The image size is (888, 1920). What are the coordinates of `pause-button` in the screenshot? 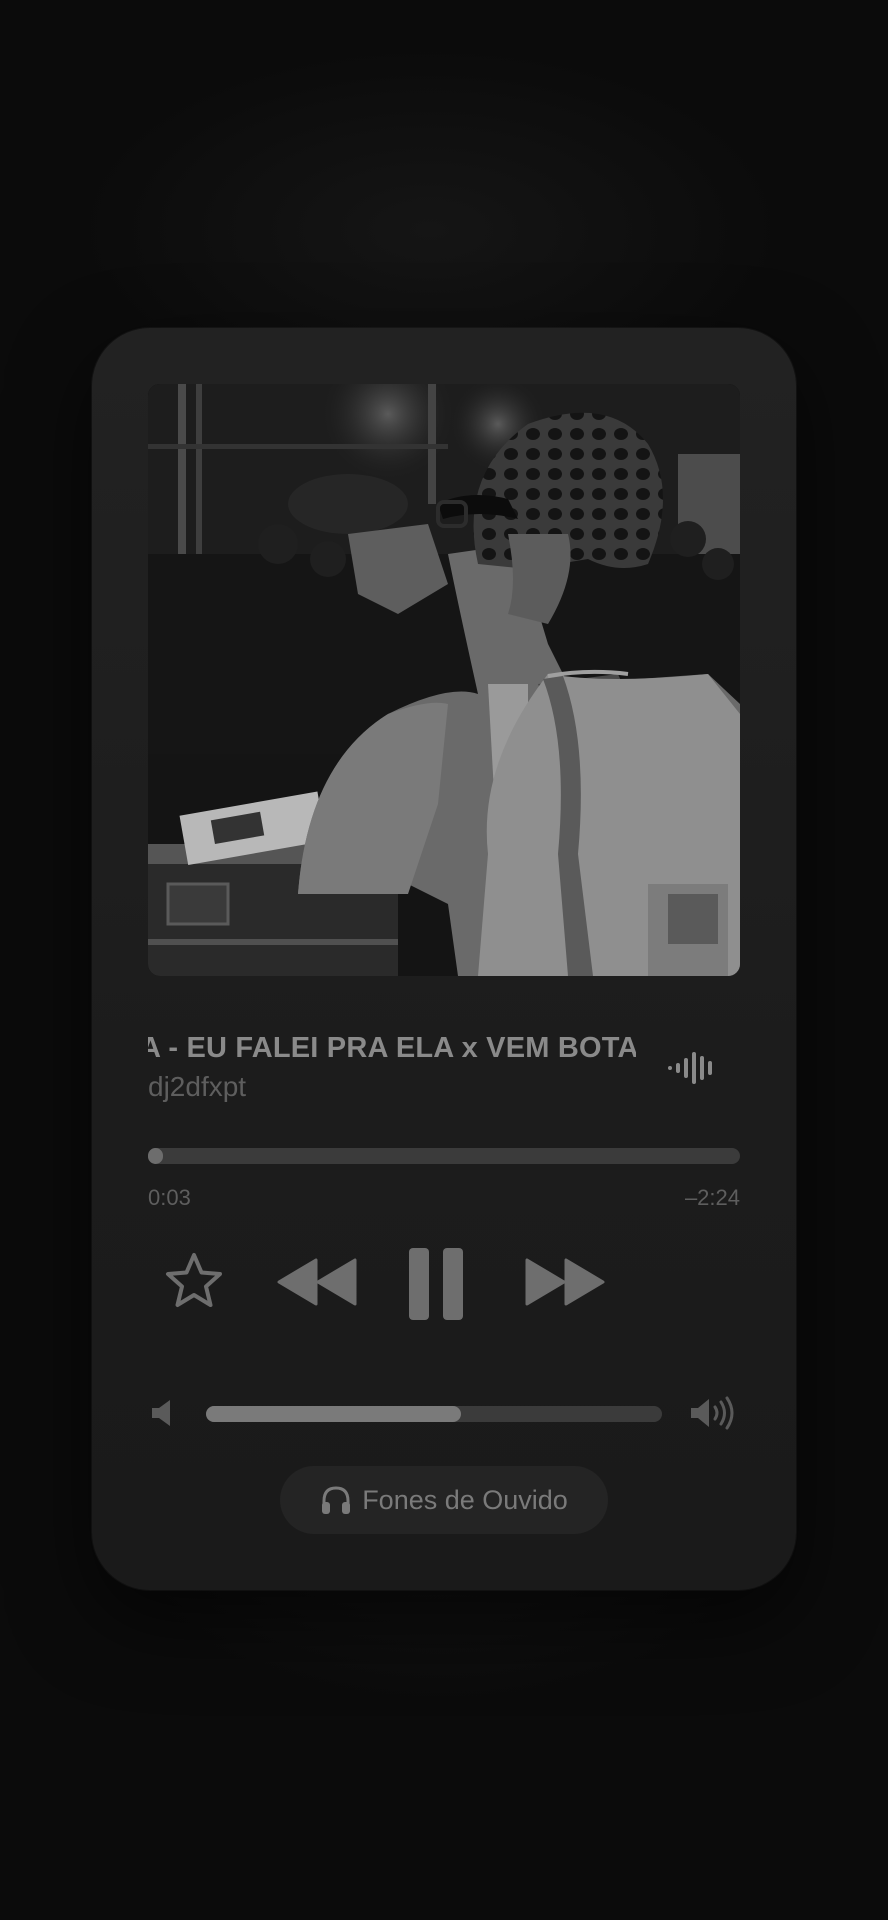 It's located at (436, 1284).